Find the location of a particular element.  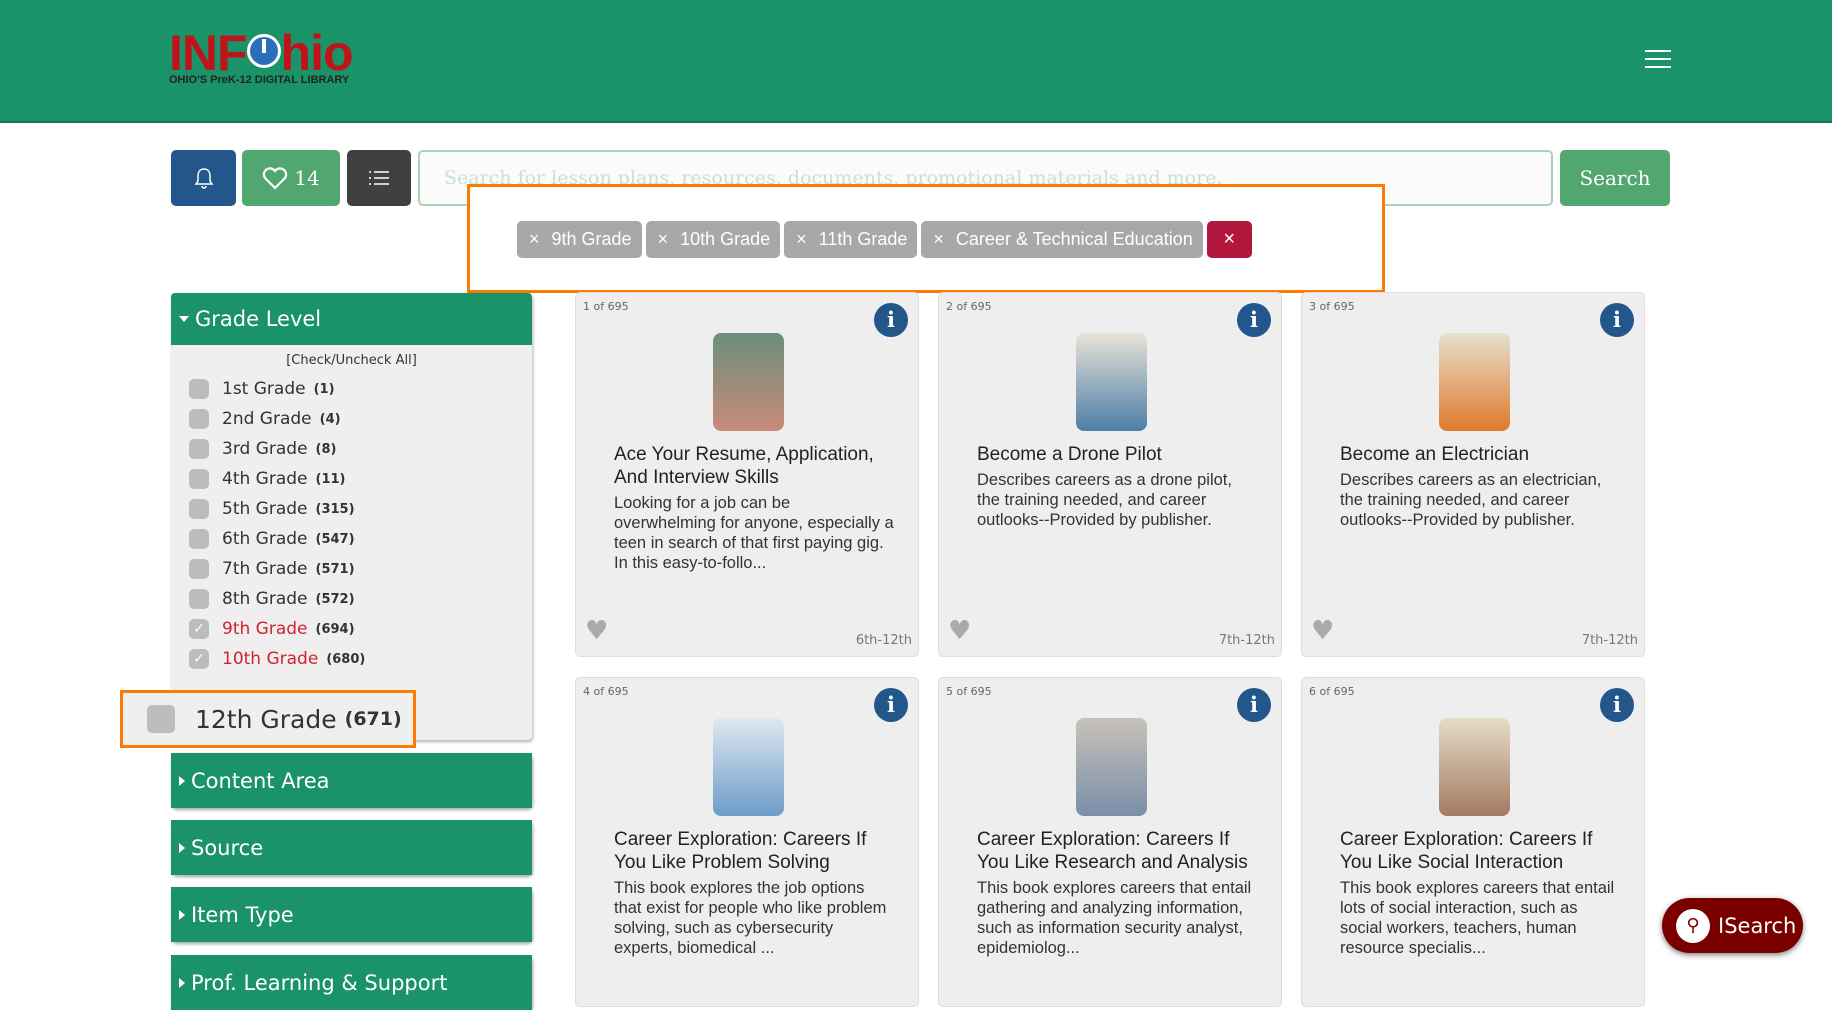

isearch-label: ISearch is located at coordinates (1757, 925).